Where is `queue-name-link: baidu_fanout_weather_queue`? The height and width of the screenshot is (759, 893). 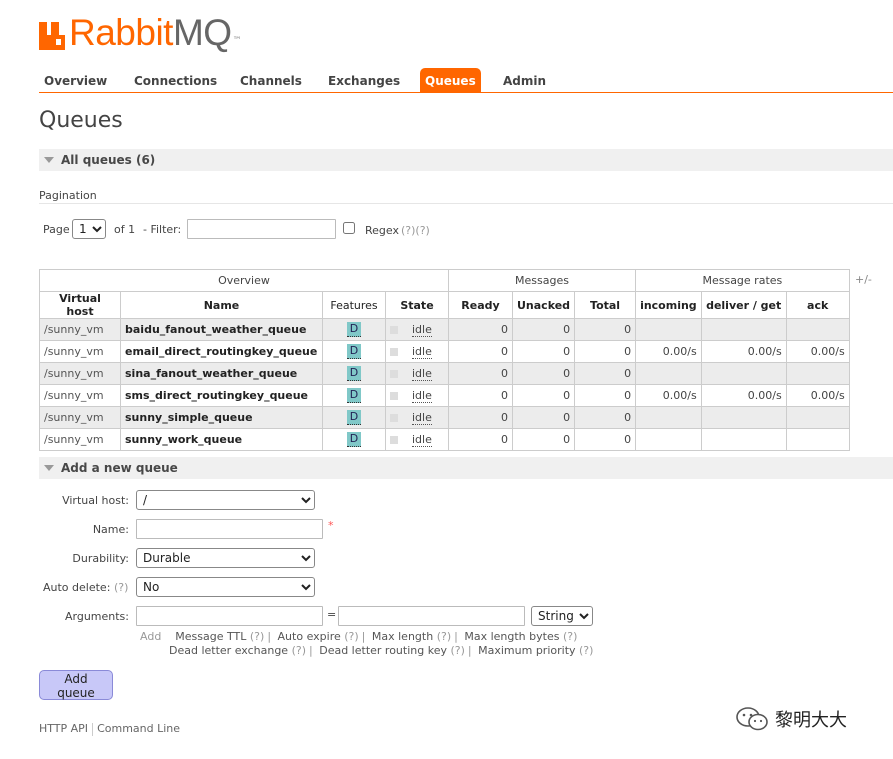 queue-name-link: baidu_fanout_weather_queue is located at coordinates (221, 329).